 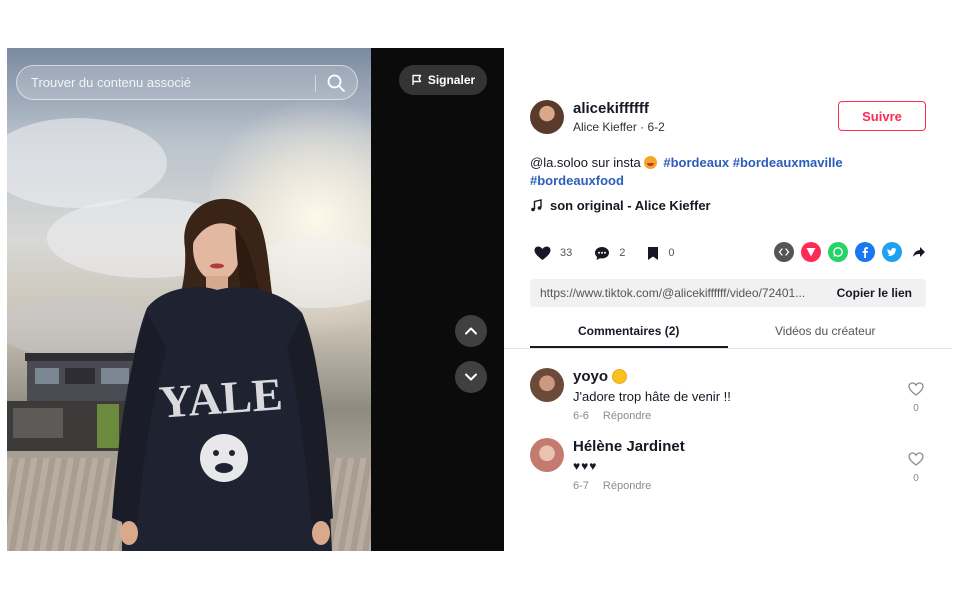 I want to click on commenter-name: yoyo, so click(x=600, y=376).